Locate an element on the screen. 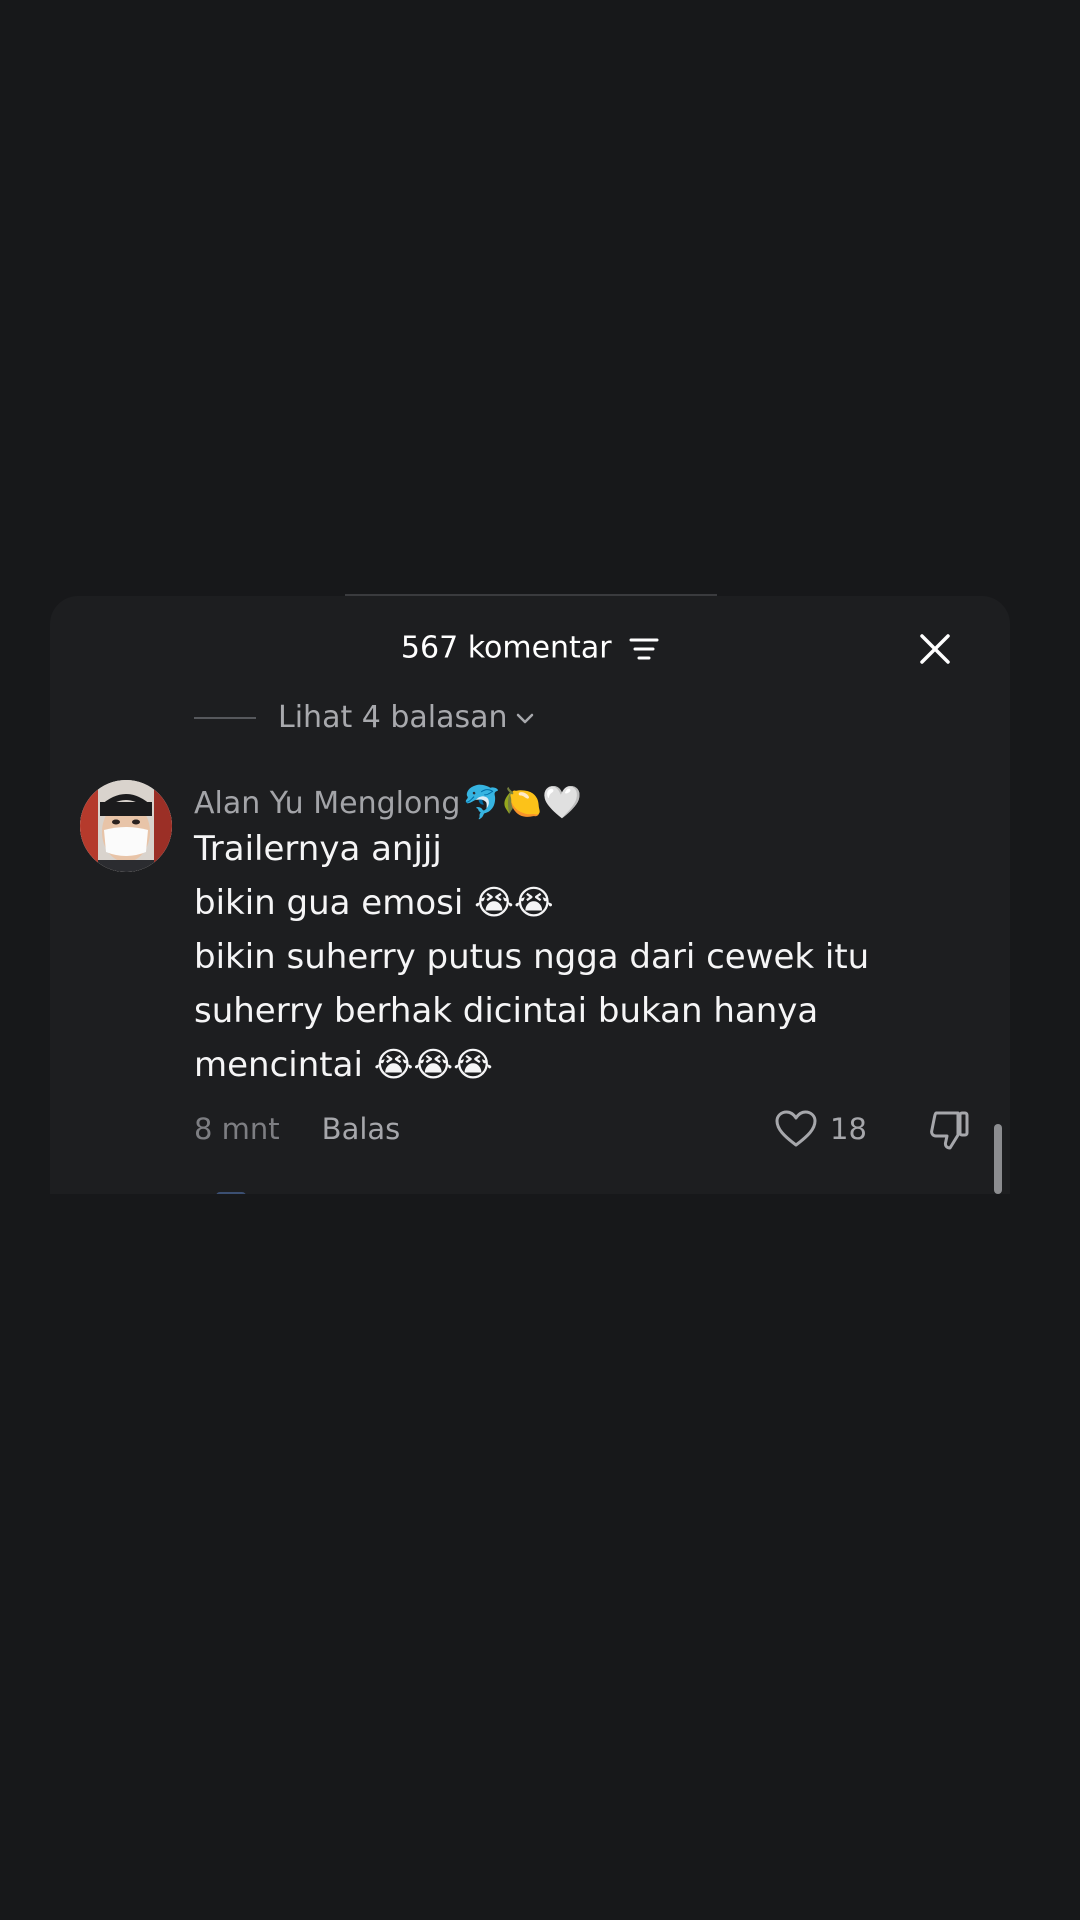  scrollbar is located at coordinates (998, 1159).